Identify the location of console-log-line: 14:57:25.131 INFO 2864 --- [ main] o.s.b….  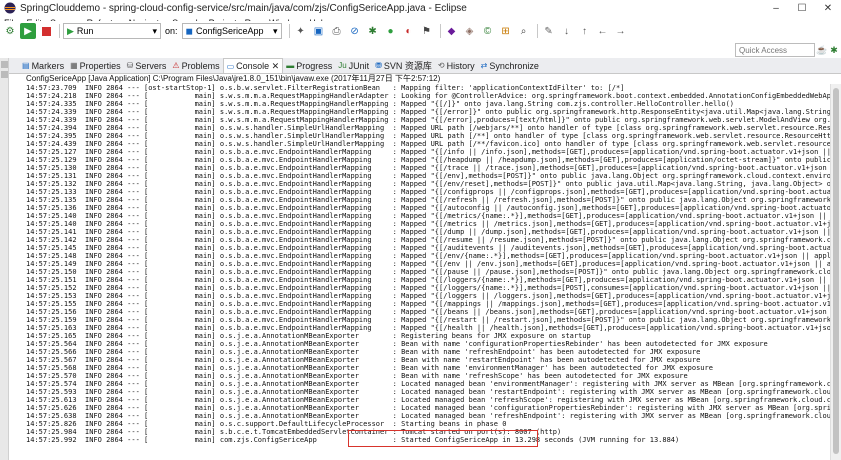
(428, 176).